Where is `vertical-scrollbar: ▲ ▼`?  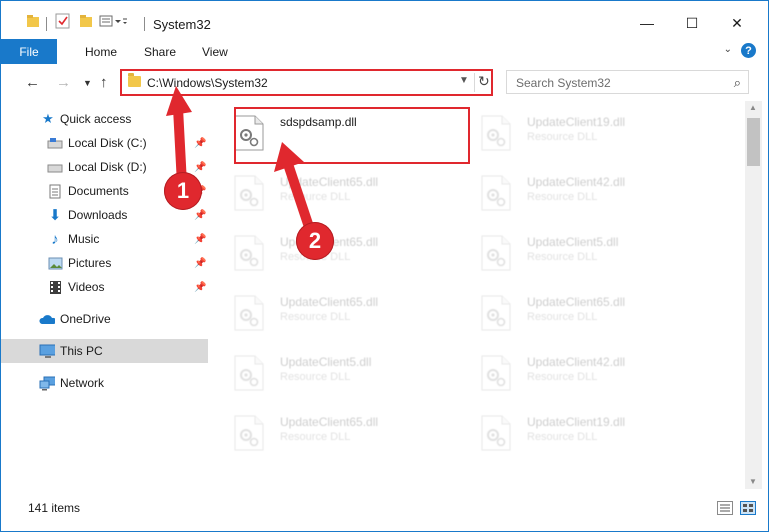
vertical-scrollbar: ▲ ▼ is located at coordinates (753, 295).